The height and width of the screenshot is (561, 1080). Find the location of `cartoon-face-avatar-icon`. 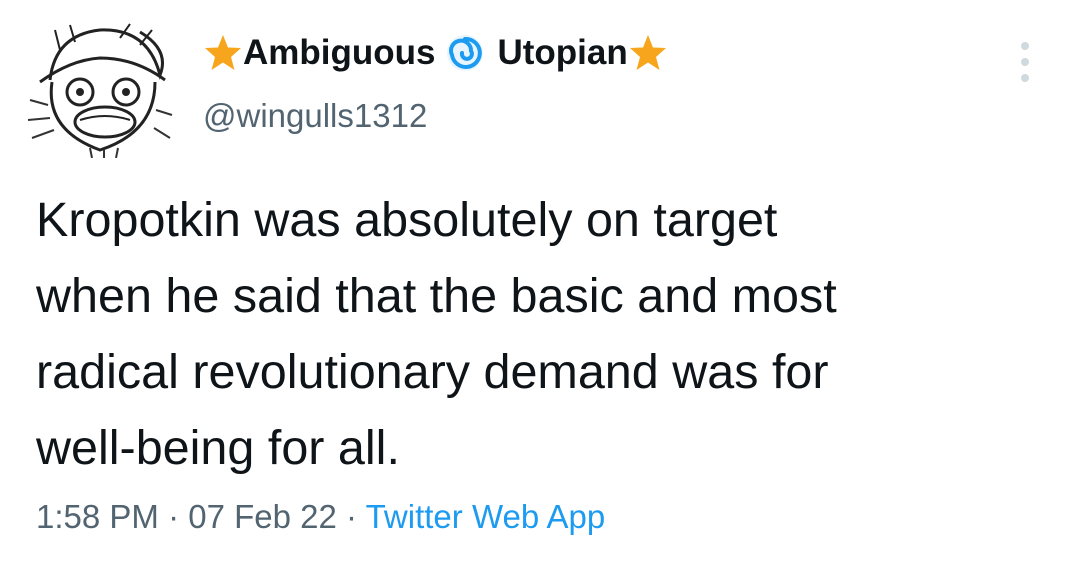

cartoon-face-avatar-icon is located at coordinates (100, 91).